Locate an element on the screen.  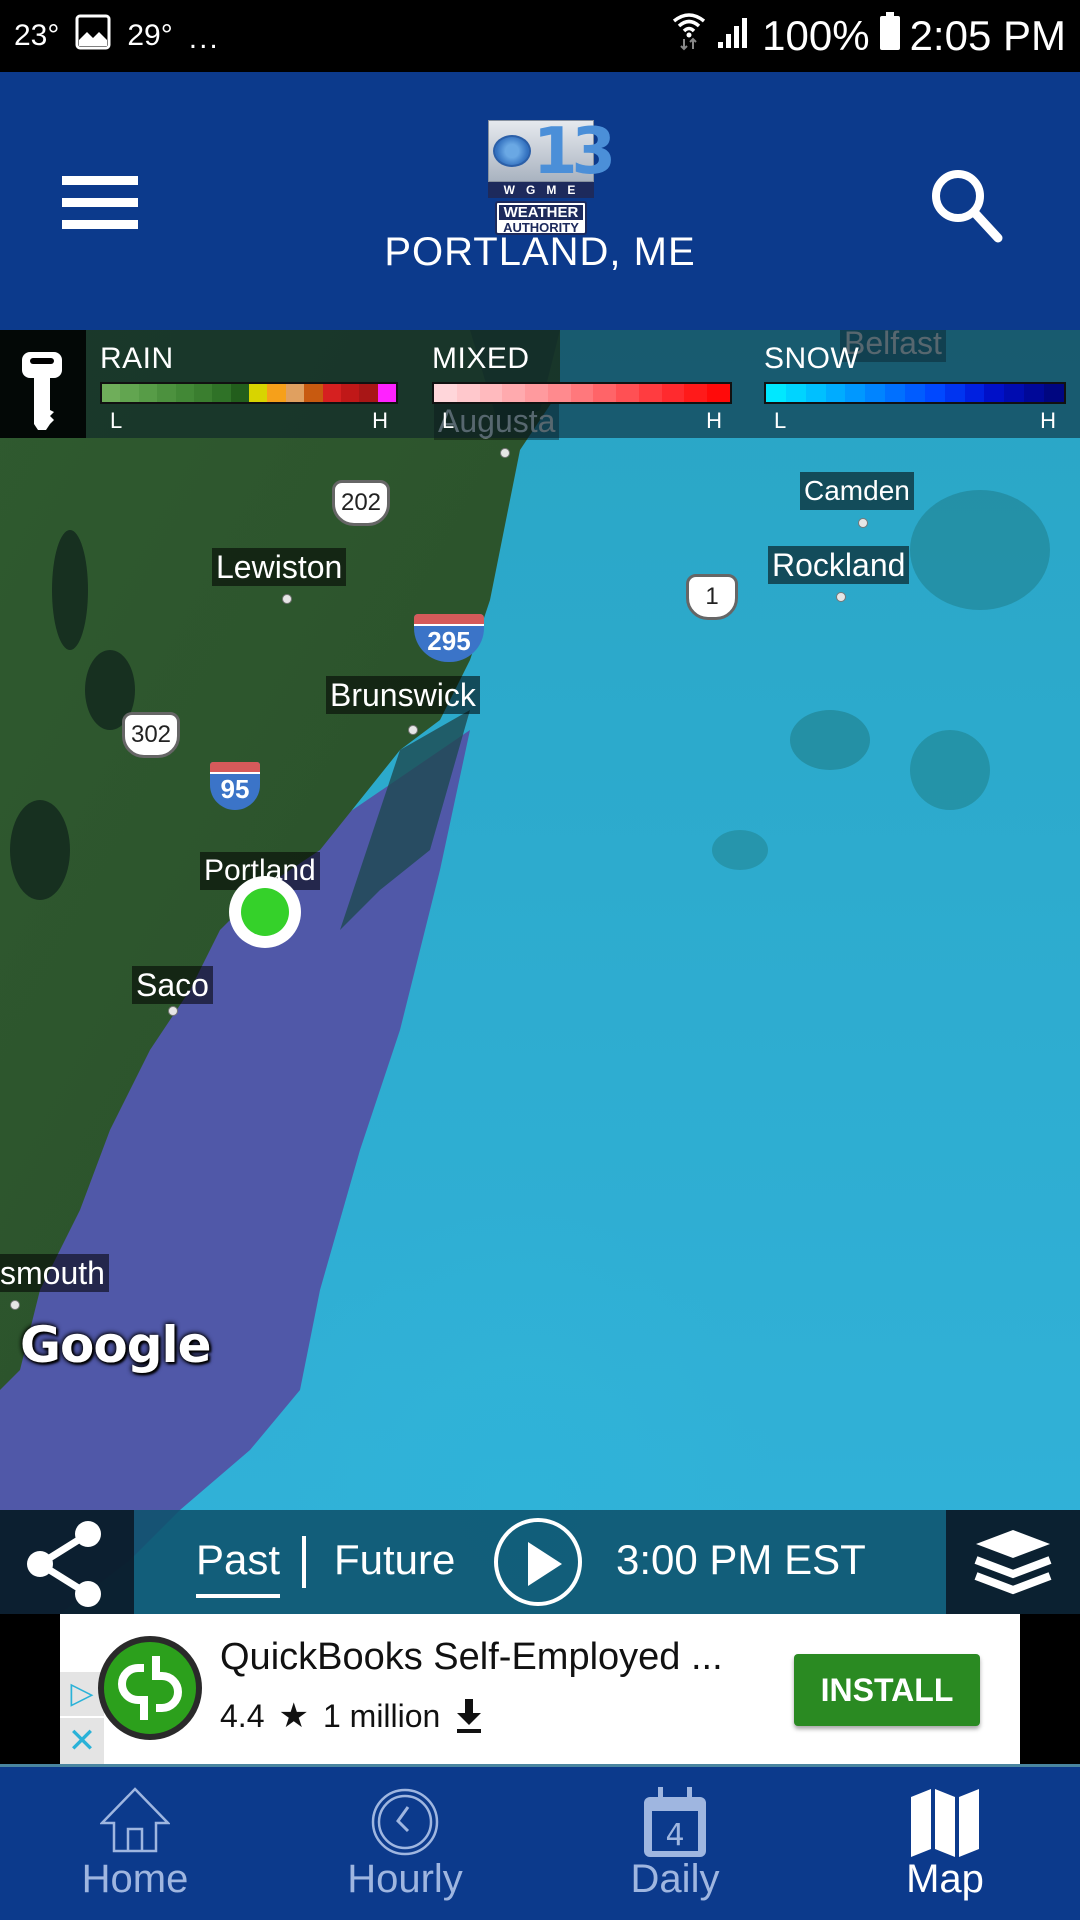
legend-rain: RAIN L H is located at coordinates (249, 388).